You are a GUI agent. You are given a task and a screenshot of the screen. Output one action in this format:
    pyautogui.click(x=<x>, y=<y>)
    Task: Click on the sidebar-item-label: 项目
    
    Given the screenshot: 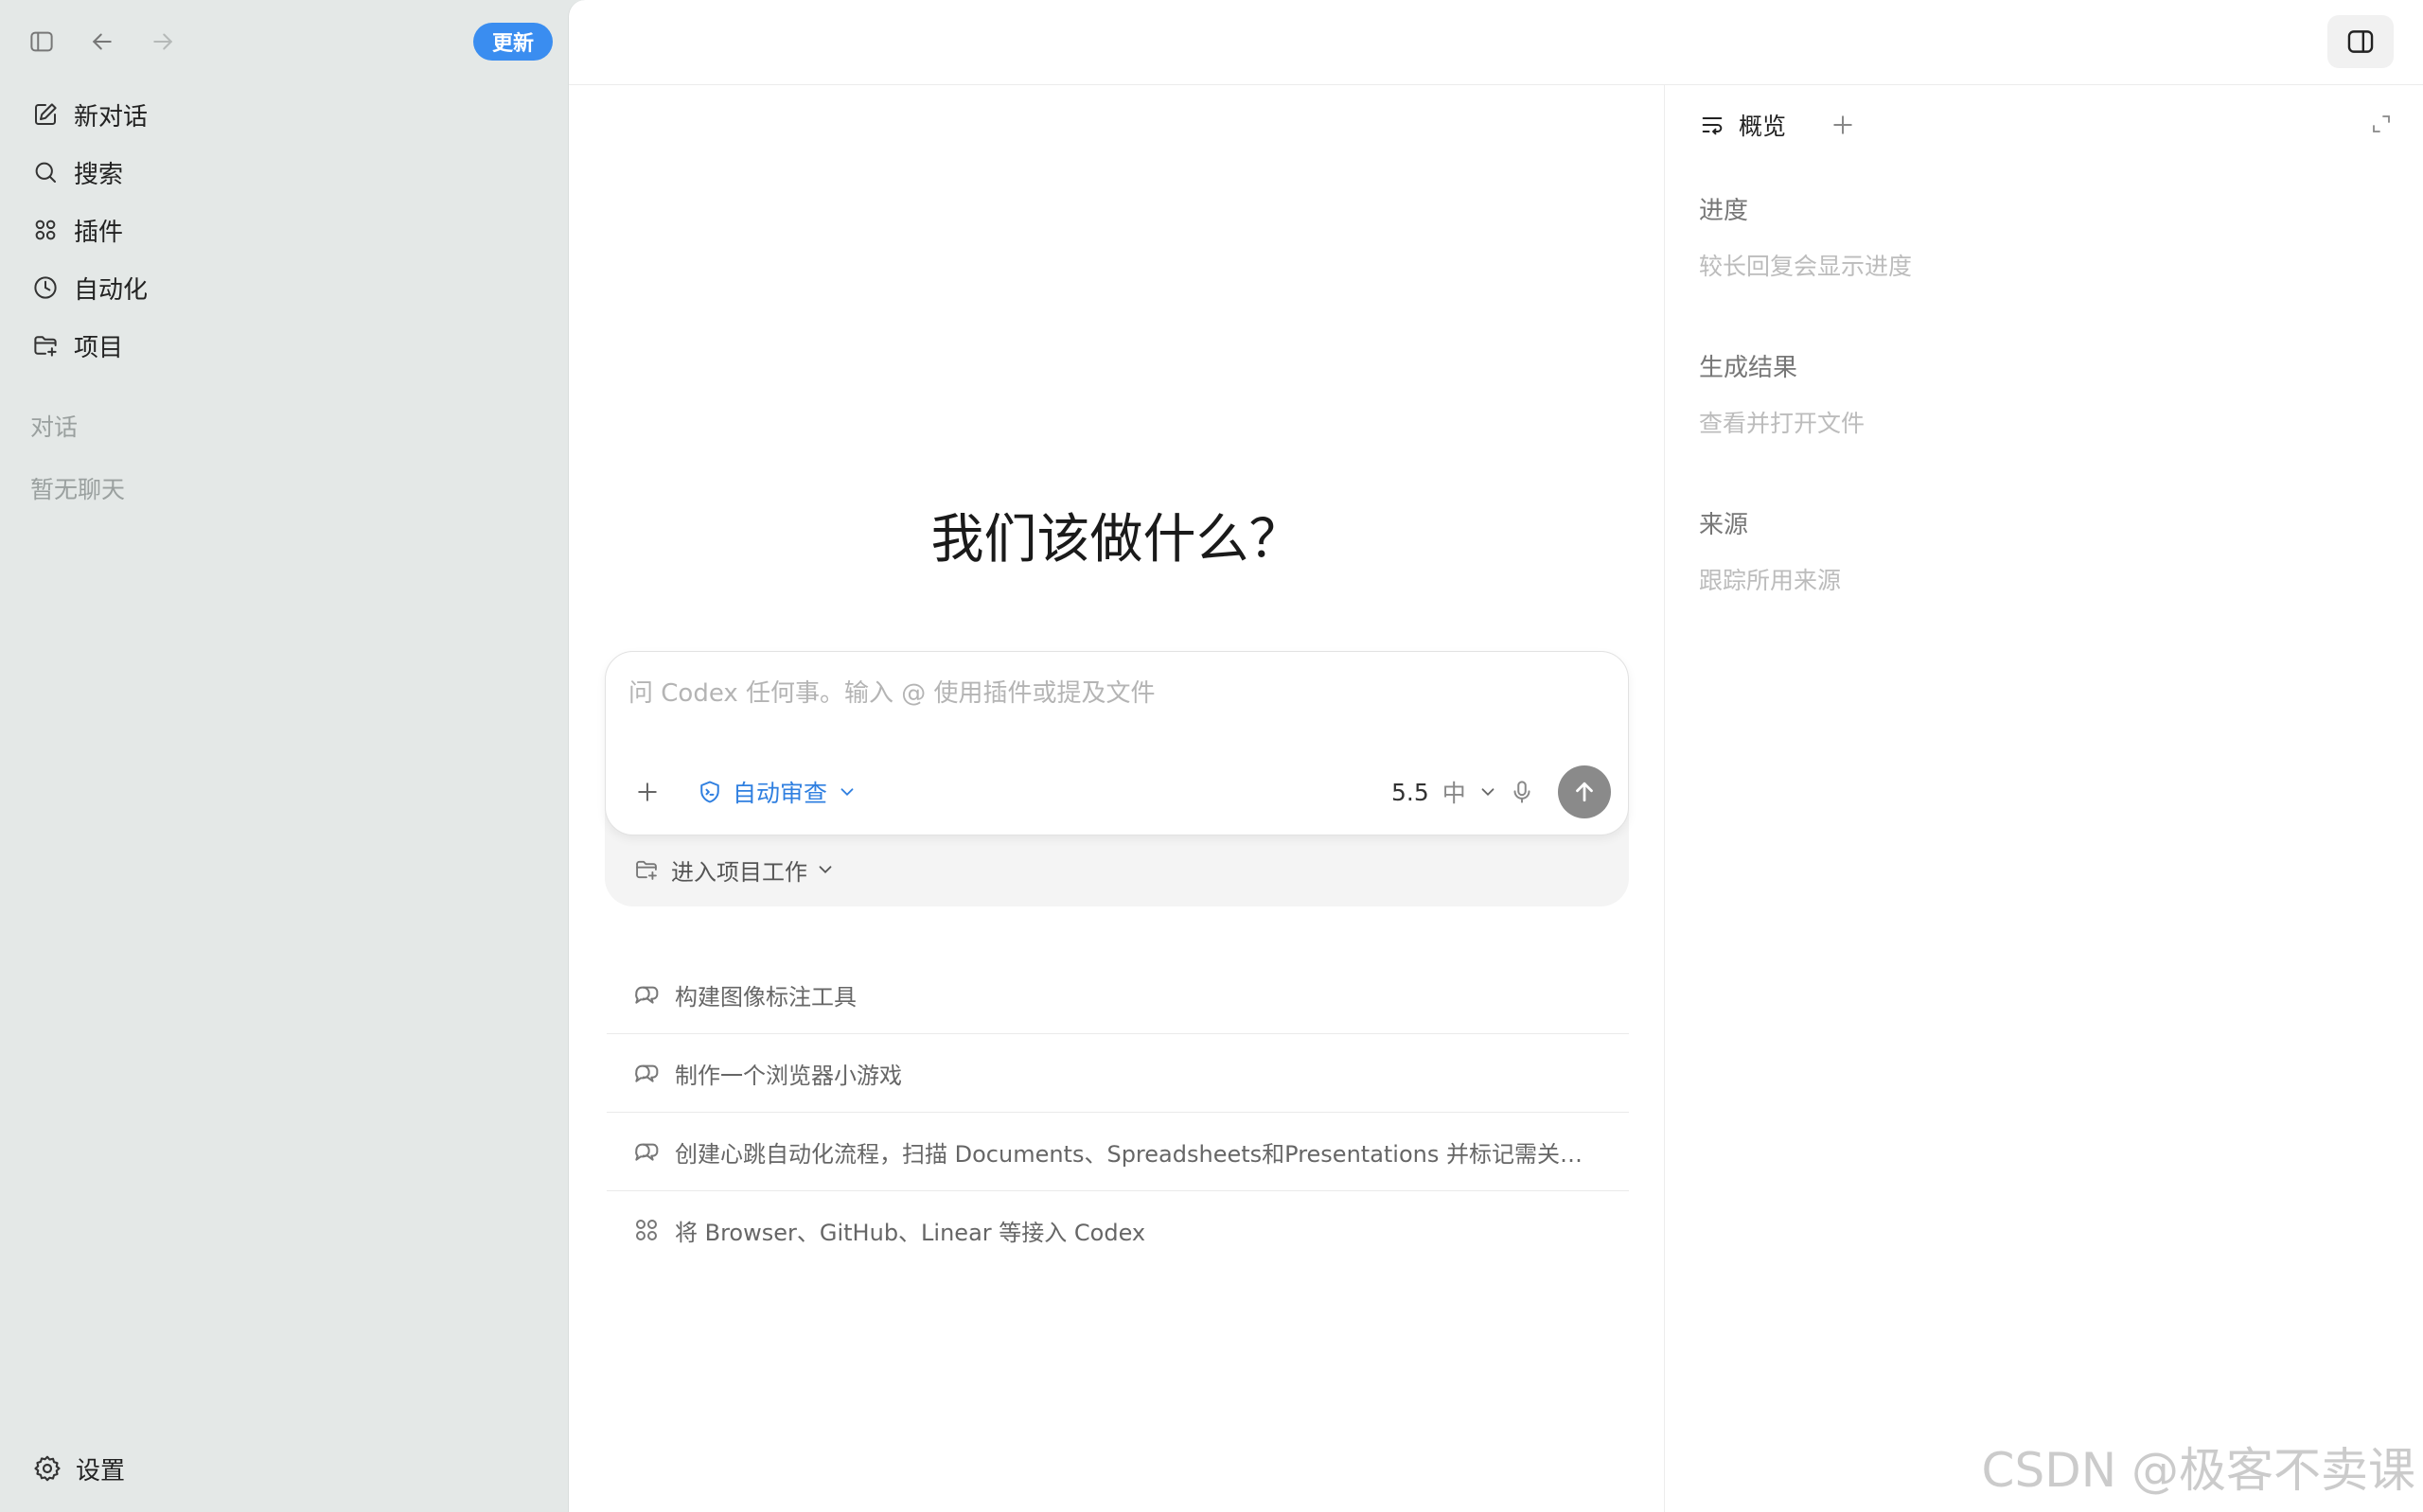 What is the action you would take?
    pyautogui.click(x=99, y=347)
    